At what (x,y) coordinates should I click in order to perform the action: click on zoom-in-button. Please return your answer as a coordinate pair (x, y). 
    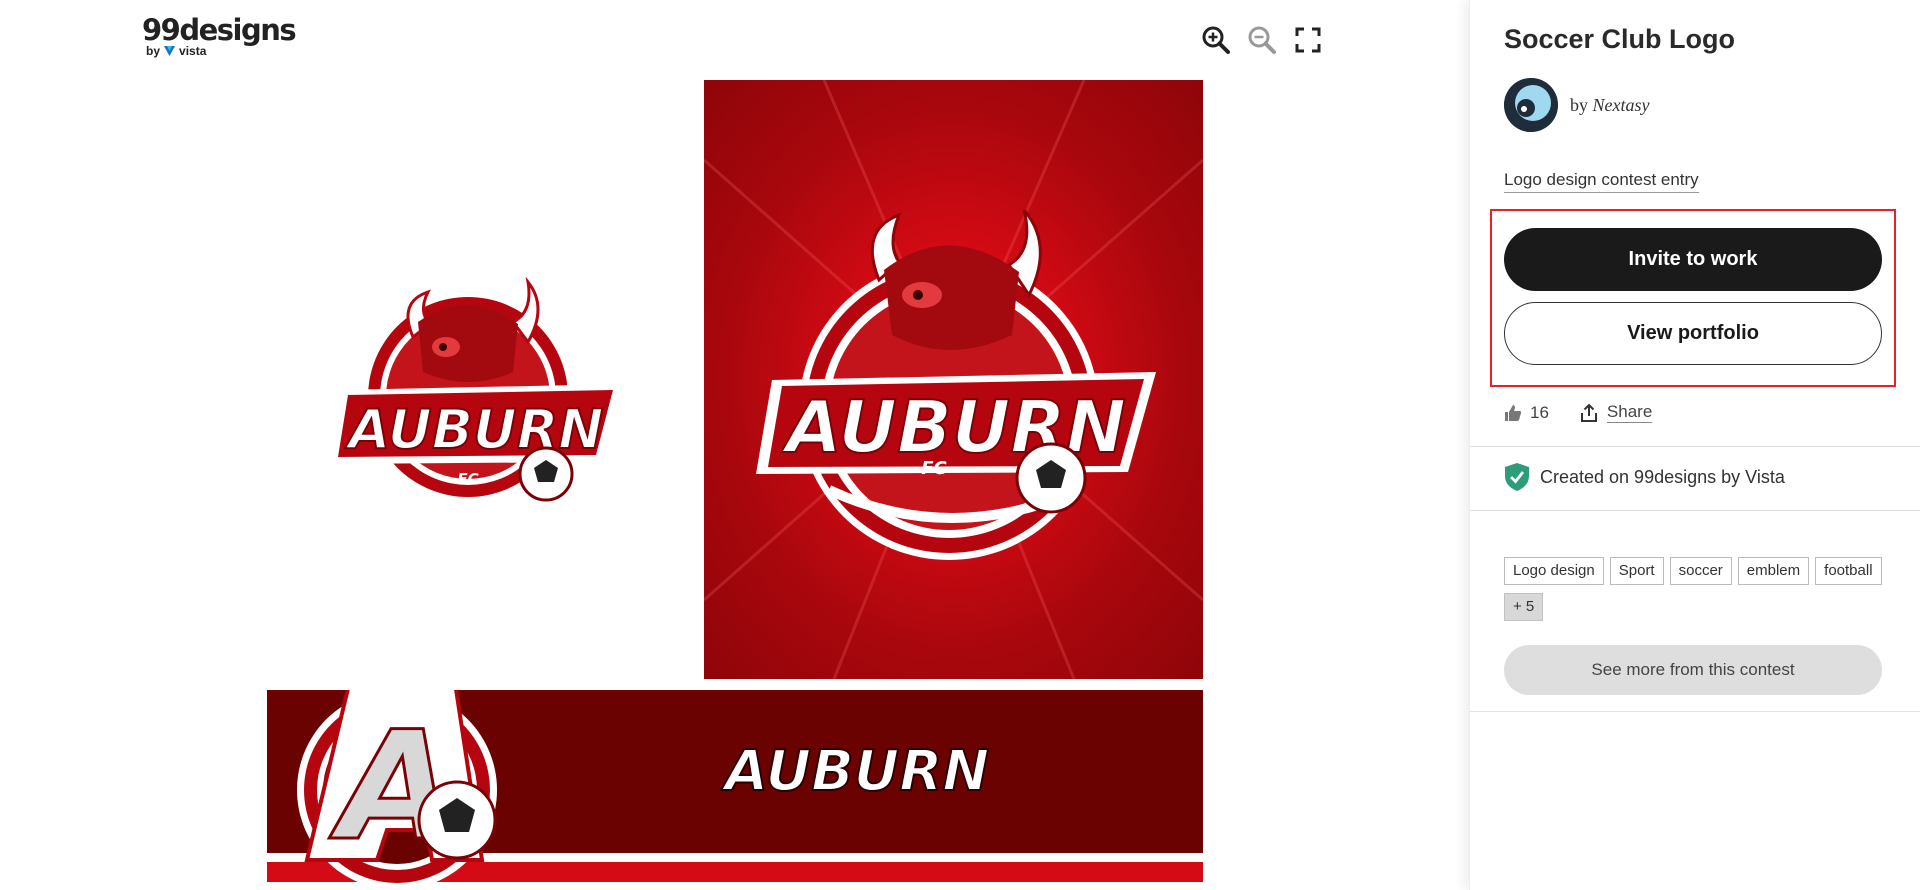
    Looking at the image, I should click on (1216, 40).